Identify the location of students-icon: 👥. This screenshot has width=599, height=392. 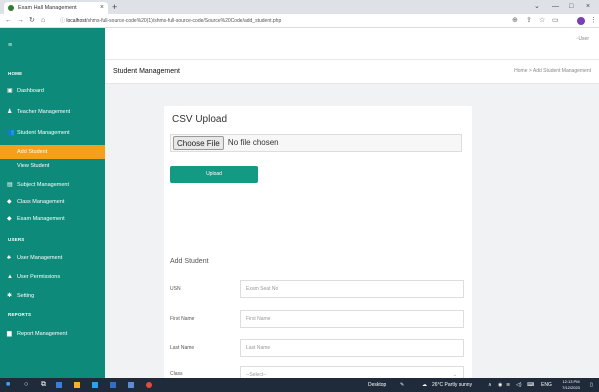
(11, 133).